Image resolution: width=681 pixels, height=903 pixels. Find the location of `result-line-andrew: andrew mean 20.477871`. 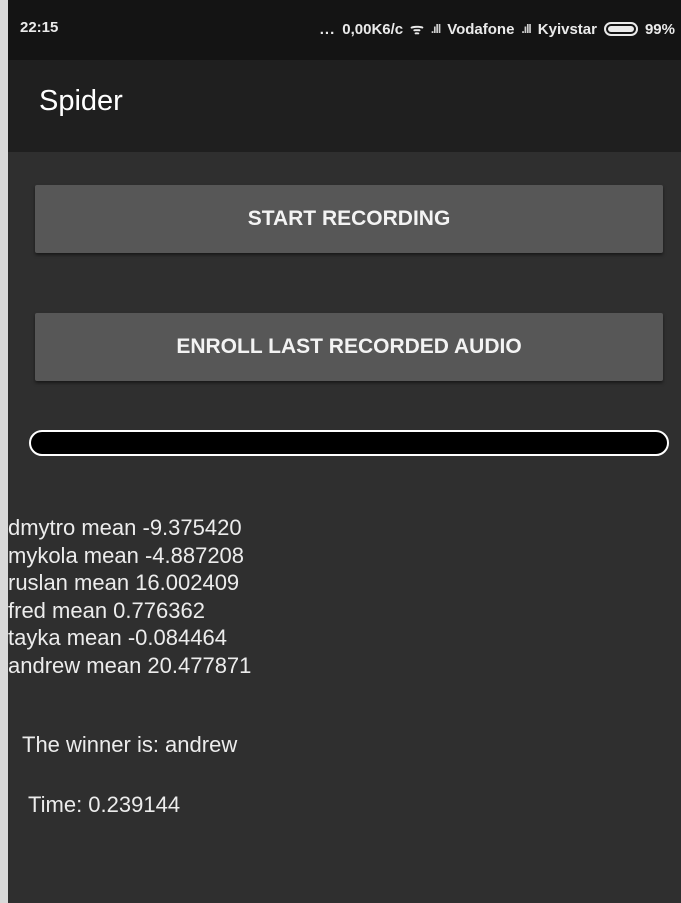

result-line-andrew: andrew mean 20.477871 is located at coordinates (130, 665).